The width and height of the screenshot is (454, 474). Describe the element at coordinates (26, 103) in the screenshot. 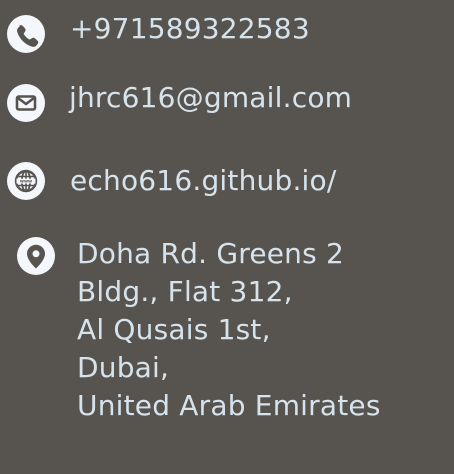

I see `envelope-icon` at that location.